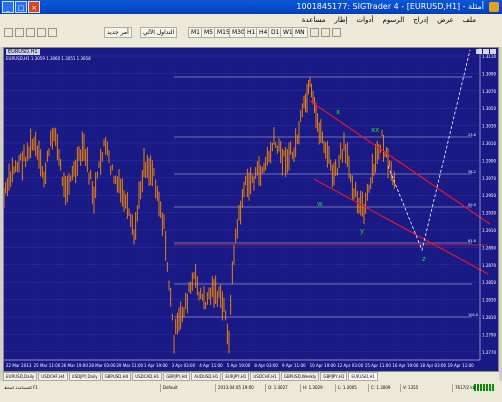  I want to click on channel-lower-line, so click(401, 226).